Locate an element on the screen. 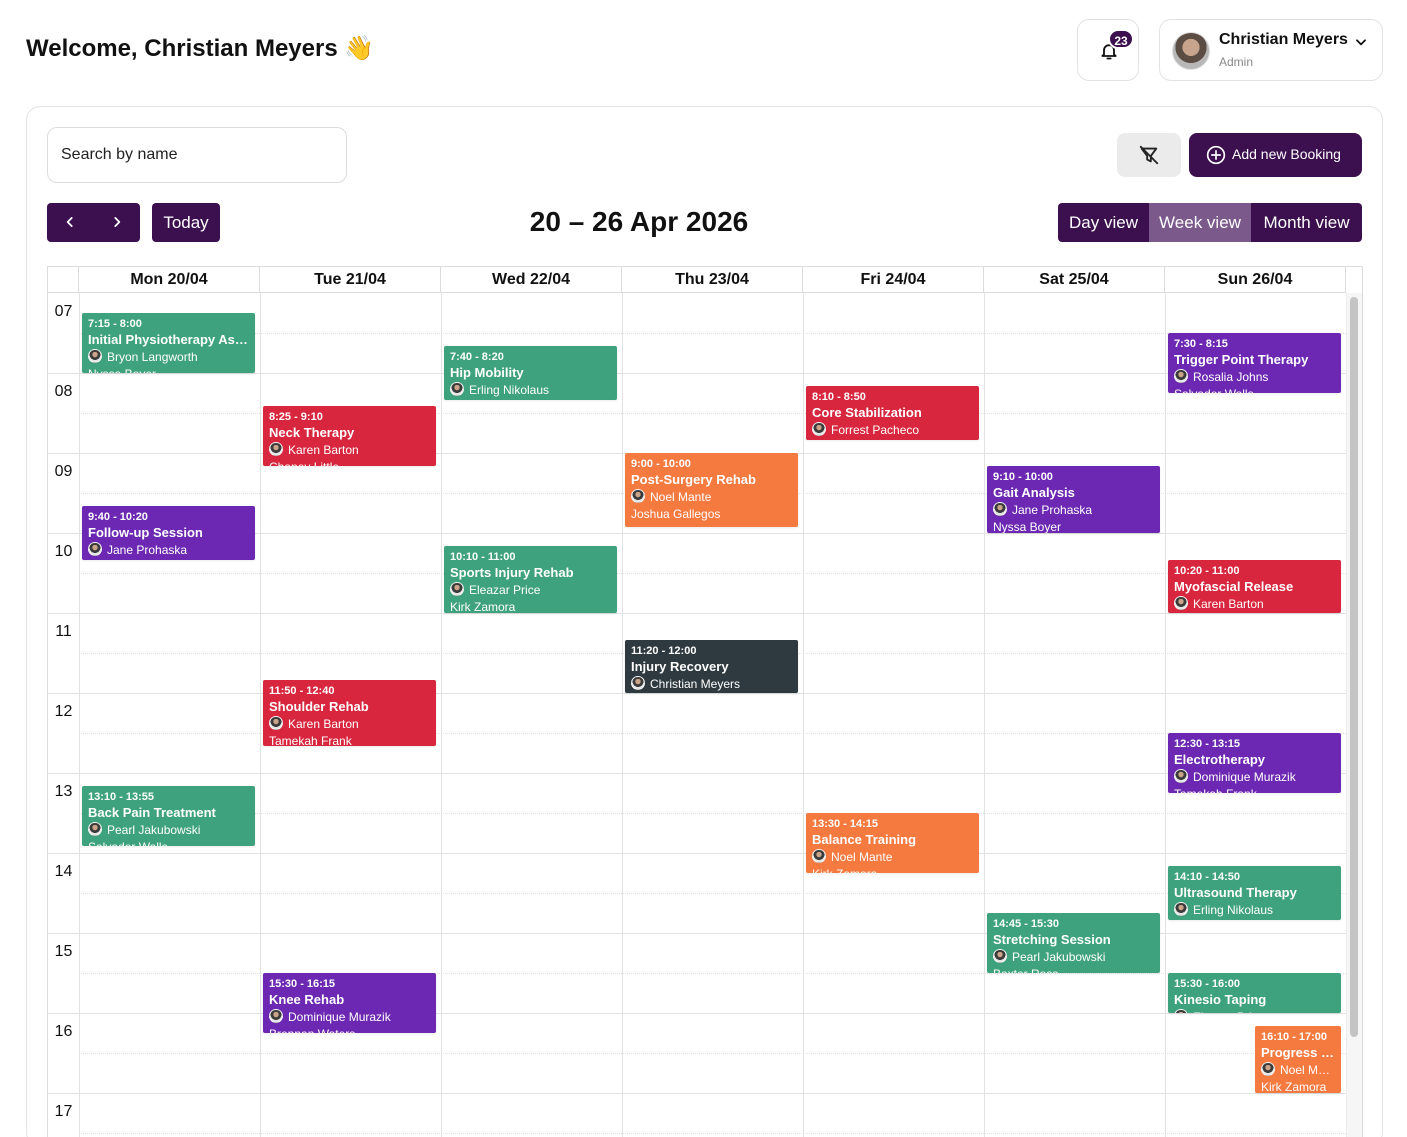  event-therapist: Dominique Murazik is located at coordinates (349, 1017).